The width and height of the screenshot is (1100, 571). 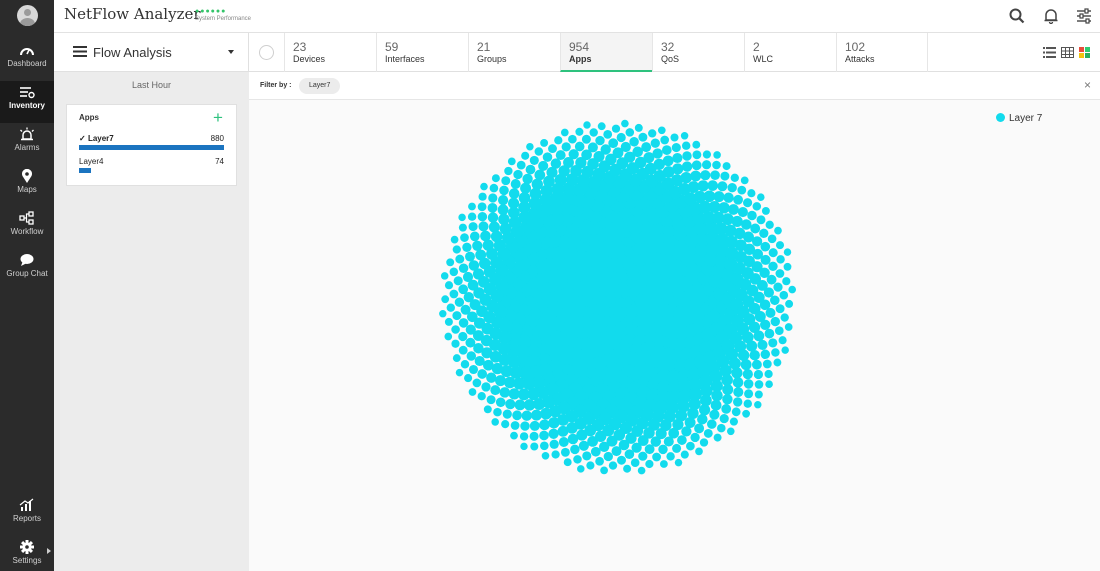 I want to click on performance-indicator: ●●●●●●, so click(x=210, y=11).